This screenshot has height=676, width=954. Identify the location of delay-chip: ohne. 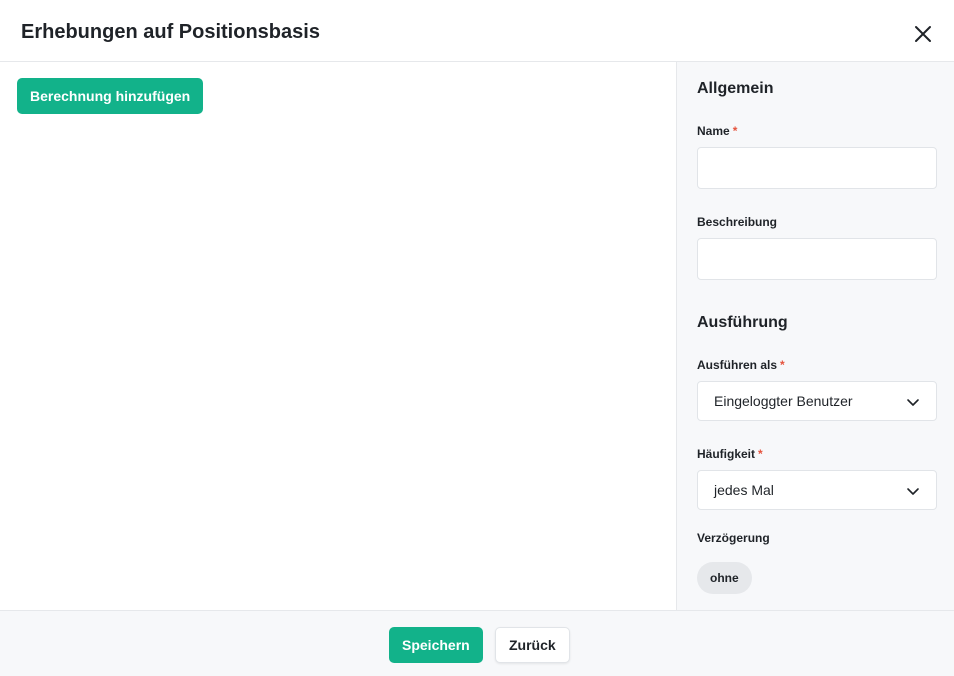
(724, 578).